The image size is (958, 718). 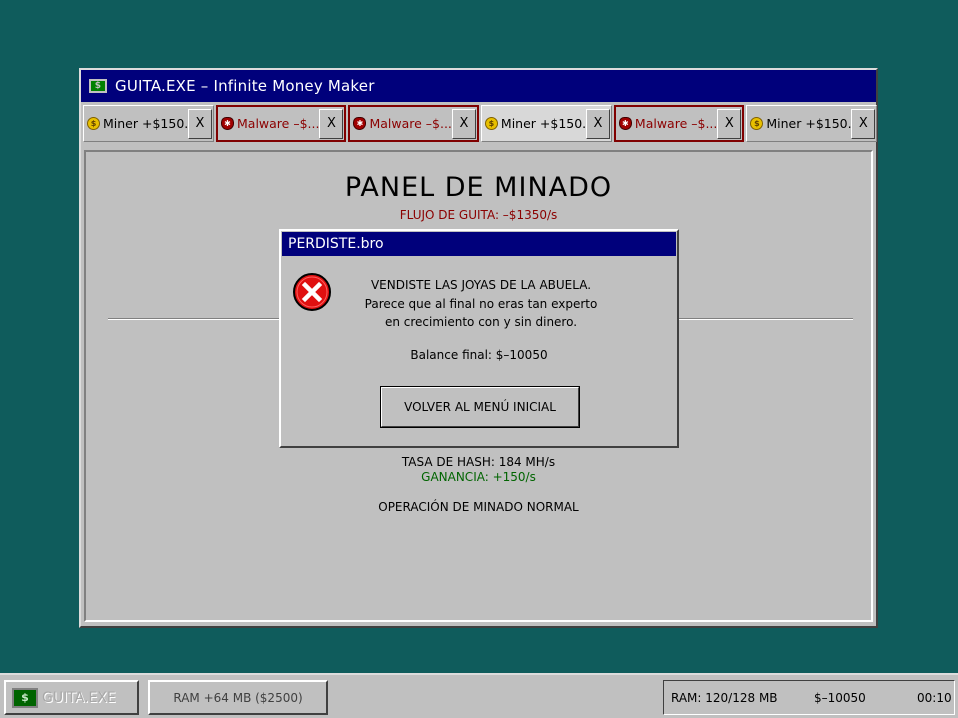 I want to click on buy-ram-button: RAM +64 MB ($2500), so click(x=238, y=697).